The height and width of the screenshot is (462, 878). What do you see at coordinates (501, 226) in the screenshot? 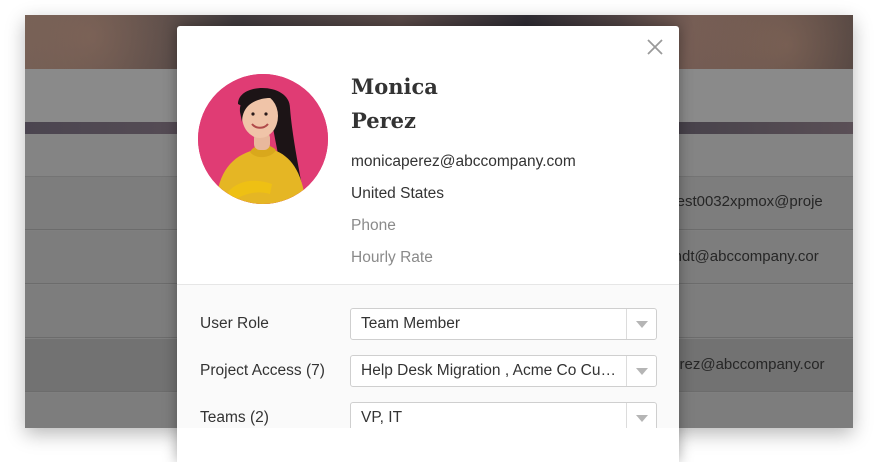
I see `phone-field: Phone` at bounding box center [501, 226].